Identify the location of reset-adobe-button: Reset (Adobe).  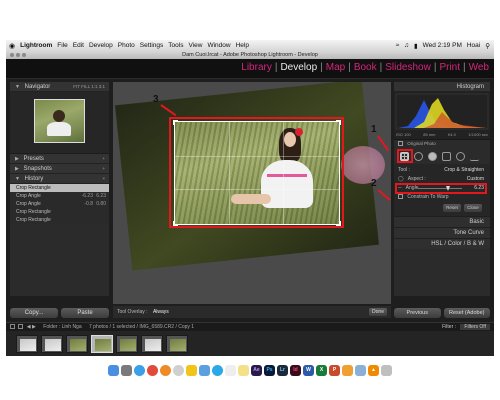
(466, 313).